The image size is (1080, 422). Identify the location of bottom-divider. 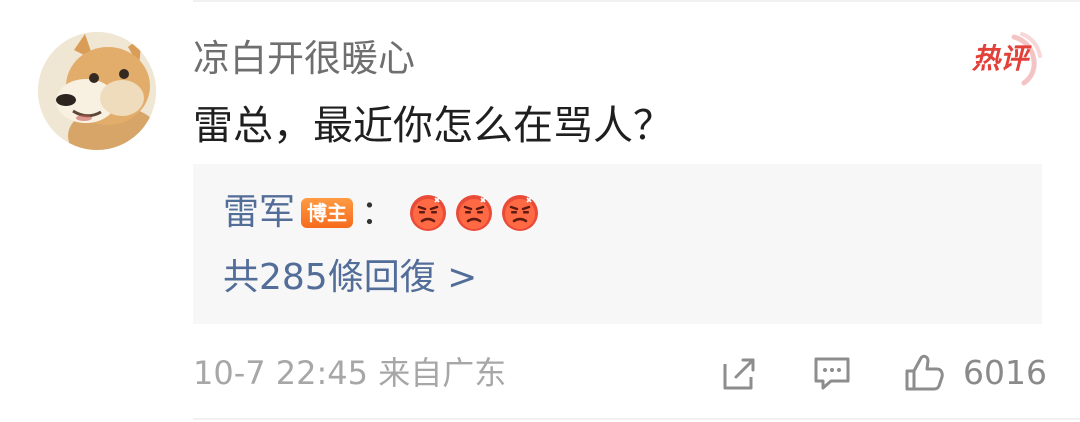
(636, 419).